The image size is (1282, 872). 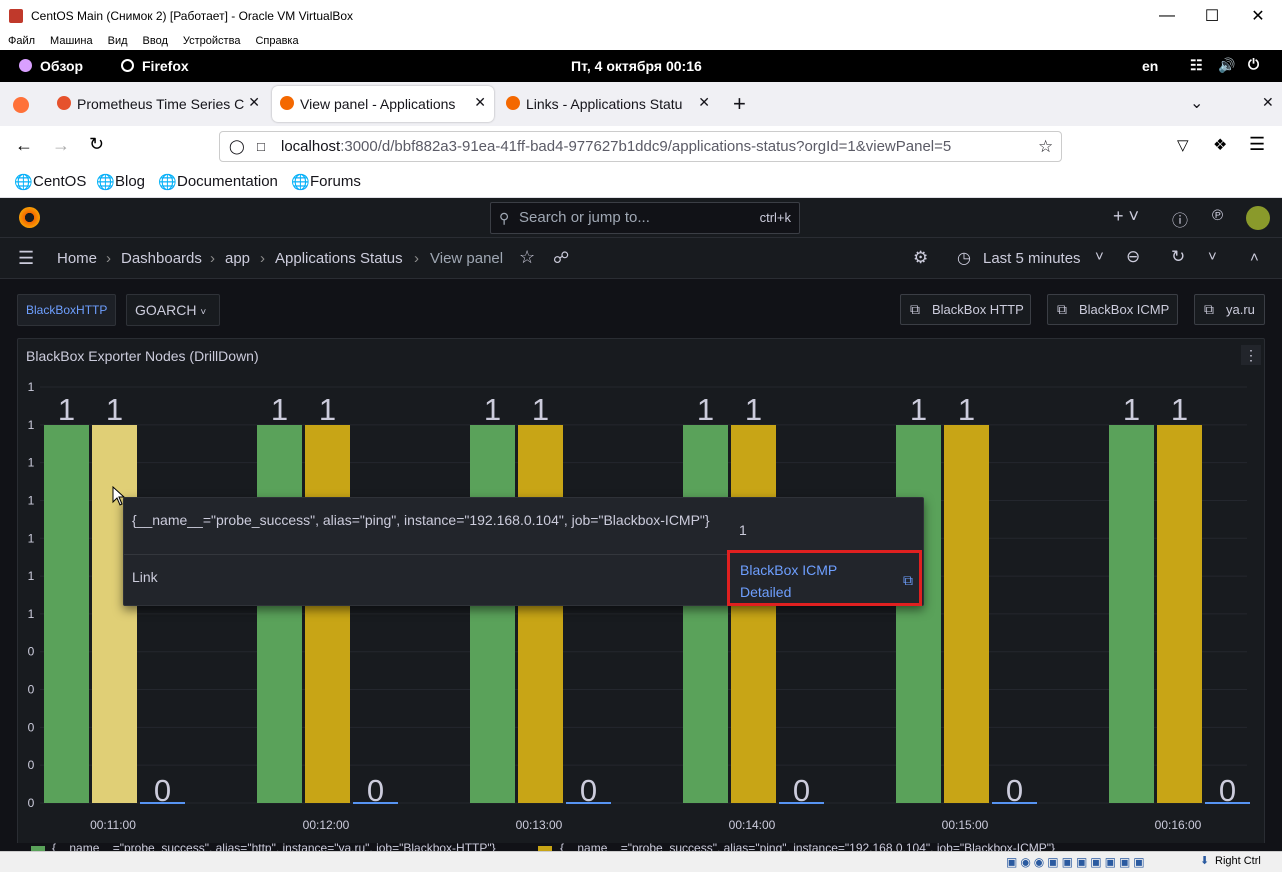 What do you see at coordinates (908, 580) in the screenshot?
I see `external-link-icon: ⧉` at bounding box center [908, 580].